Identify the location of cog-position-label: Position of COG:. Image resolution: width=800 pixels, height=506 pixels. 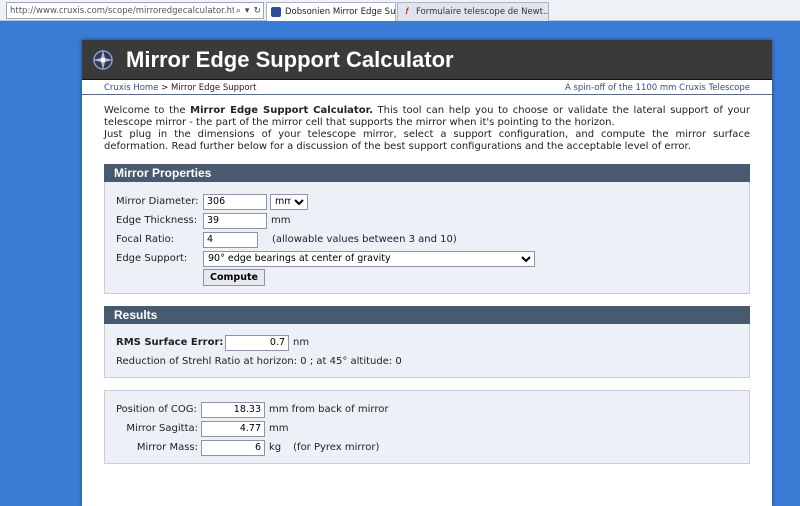
(156, 409).